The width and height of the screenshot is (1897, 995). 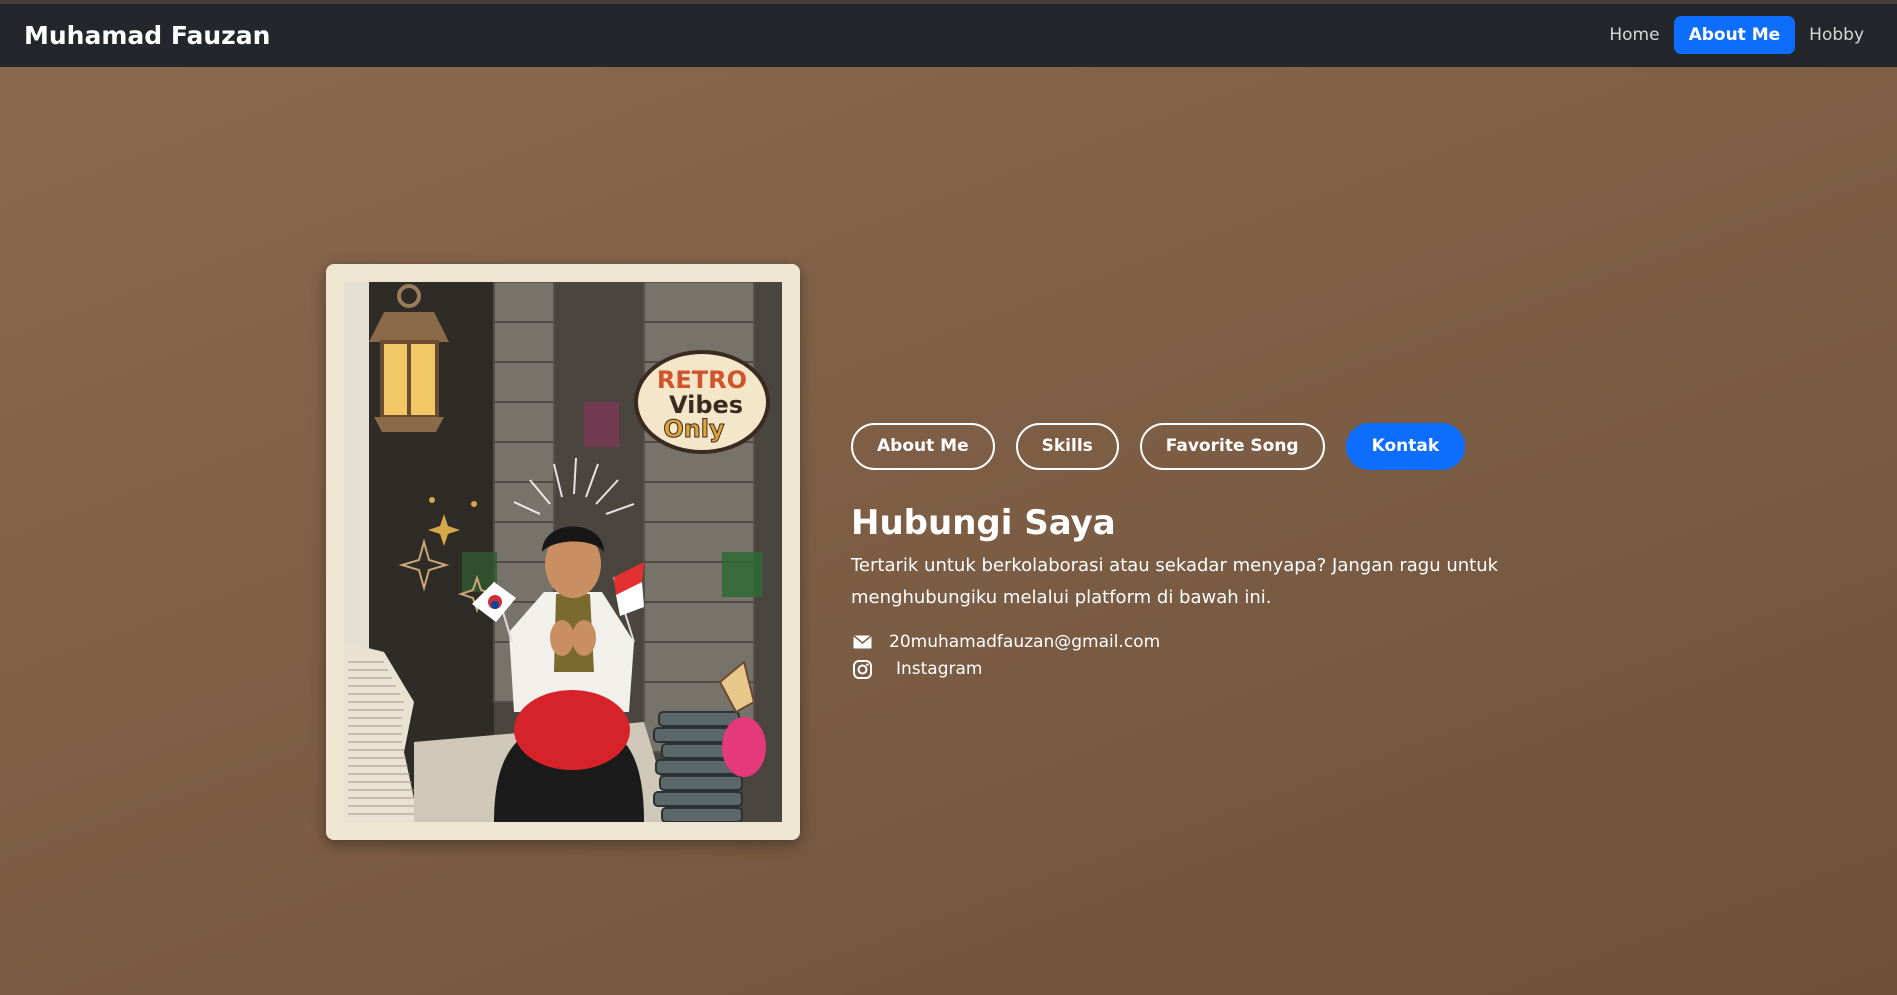 I want to click on nav-about-link: About Me, so click(x=1734, y=35).